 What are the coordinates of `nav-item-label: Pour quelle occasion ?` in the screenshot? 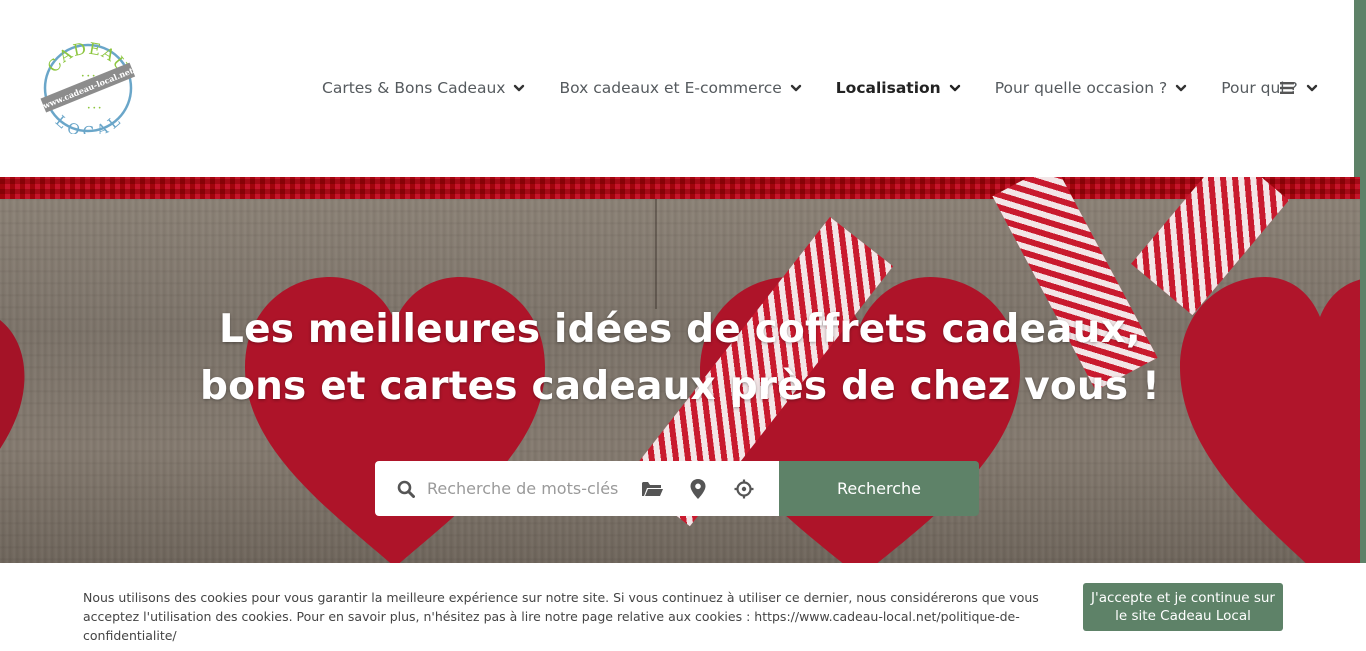 It's located at (1081, 88).